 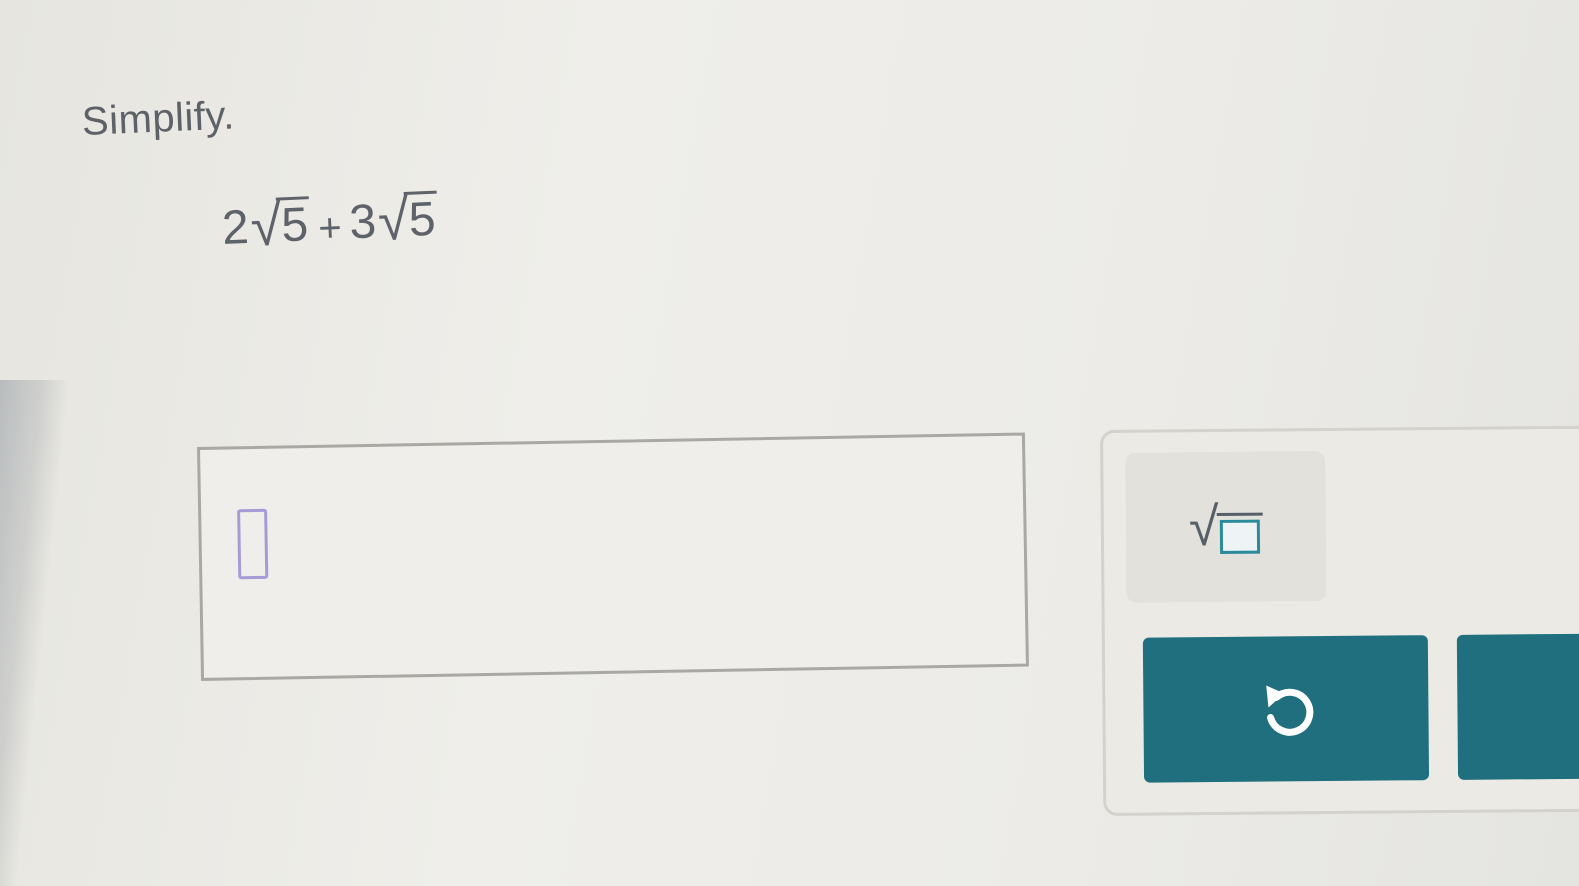 I want to click on term1-radicand: 5, so click(x=294, y=225).